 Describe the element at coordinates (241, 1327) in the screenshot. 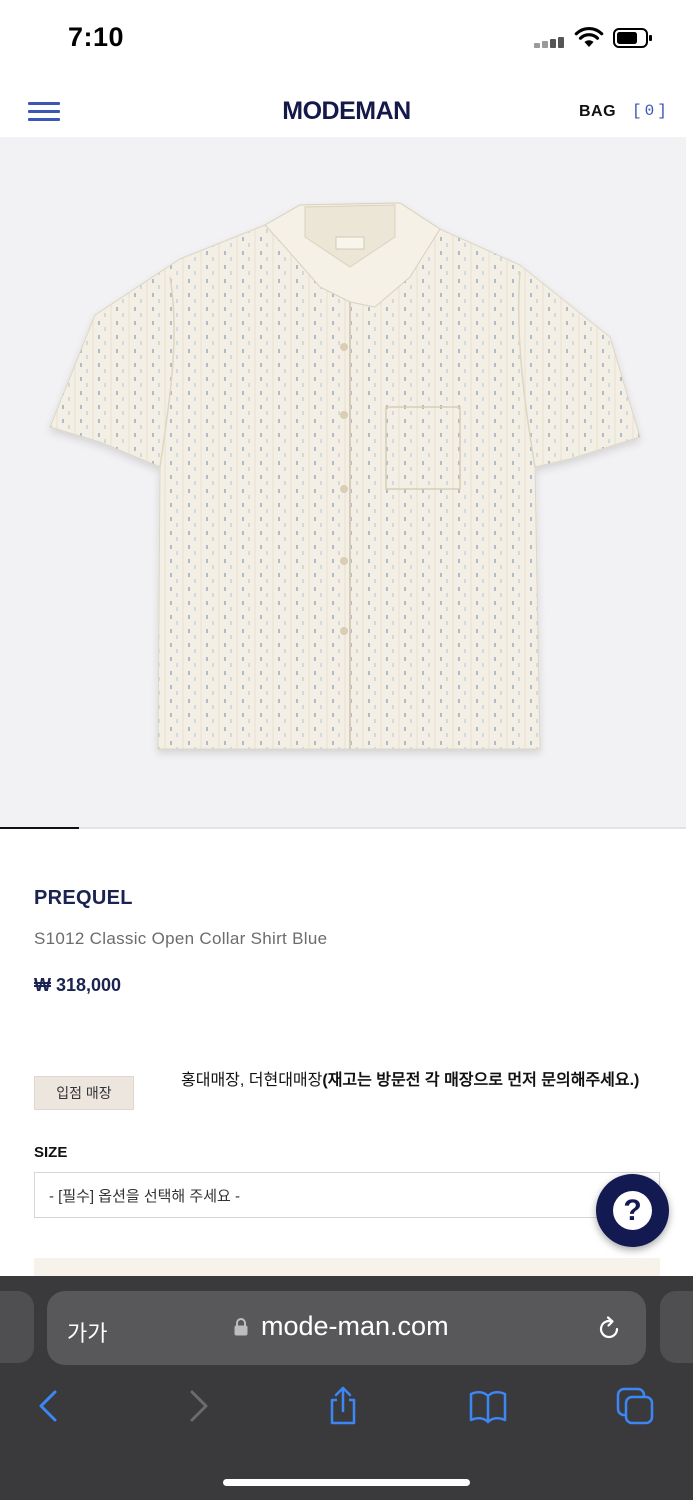

I see `lock-icon` at that location.